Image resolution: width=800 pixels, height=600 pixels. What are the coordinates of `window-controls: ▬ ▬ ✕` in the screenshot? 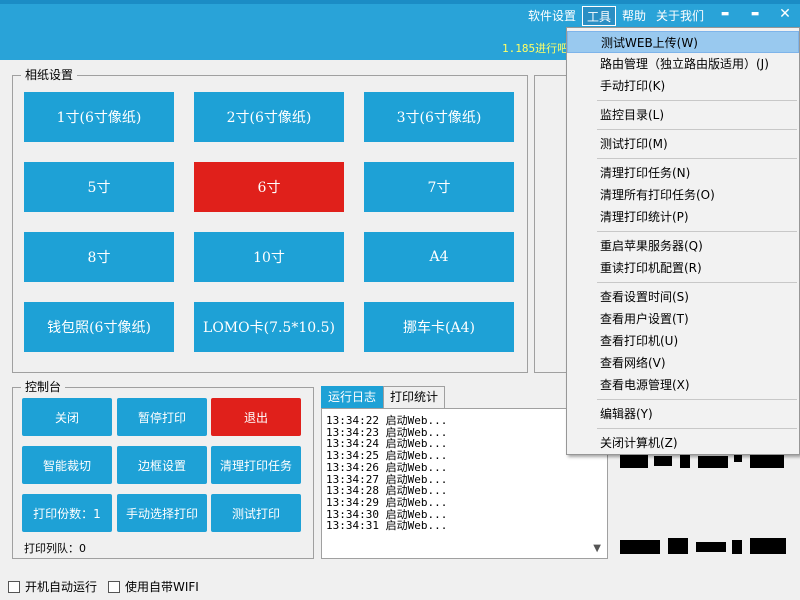 It's located at (755, 14).